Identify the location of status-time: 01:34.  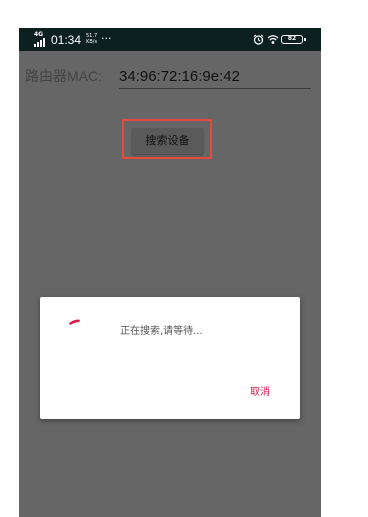
(66, 40).